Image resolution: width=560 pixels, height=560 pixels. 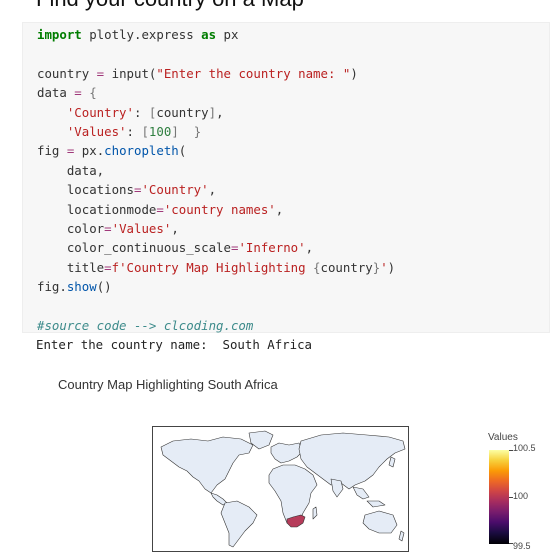 I want to click on world-map, so click(x=283, y=489).